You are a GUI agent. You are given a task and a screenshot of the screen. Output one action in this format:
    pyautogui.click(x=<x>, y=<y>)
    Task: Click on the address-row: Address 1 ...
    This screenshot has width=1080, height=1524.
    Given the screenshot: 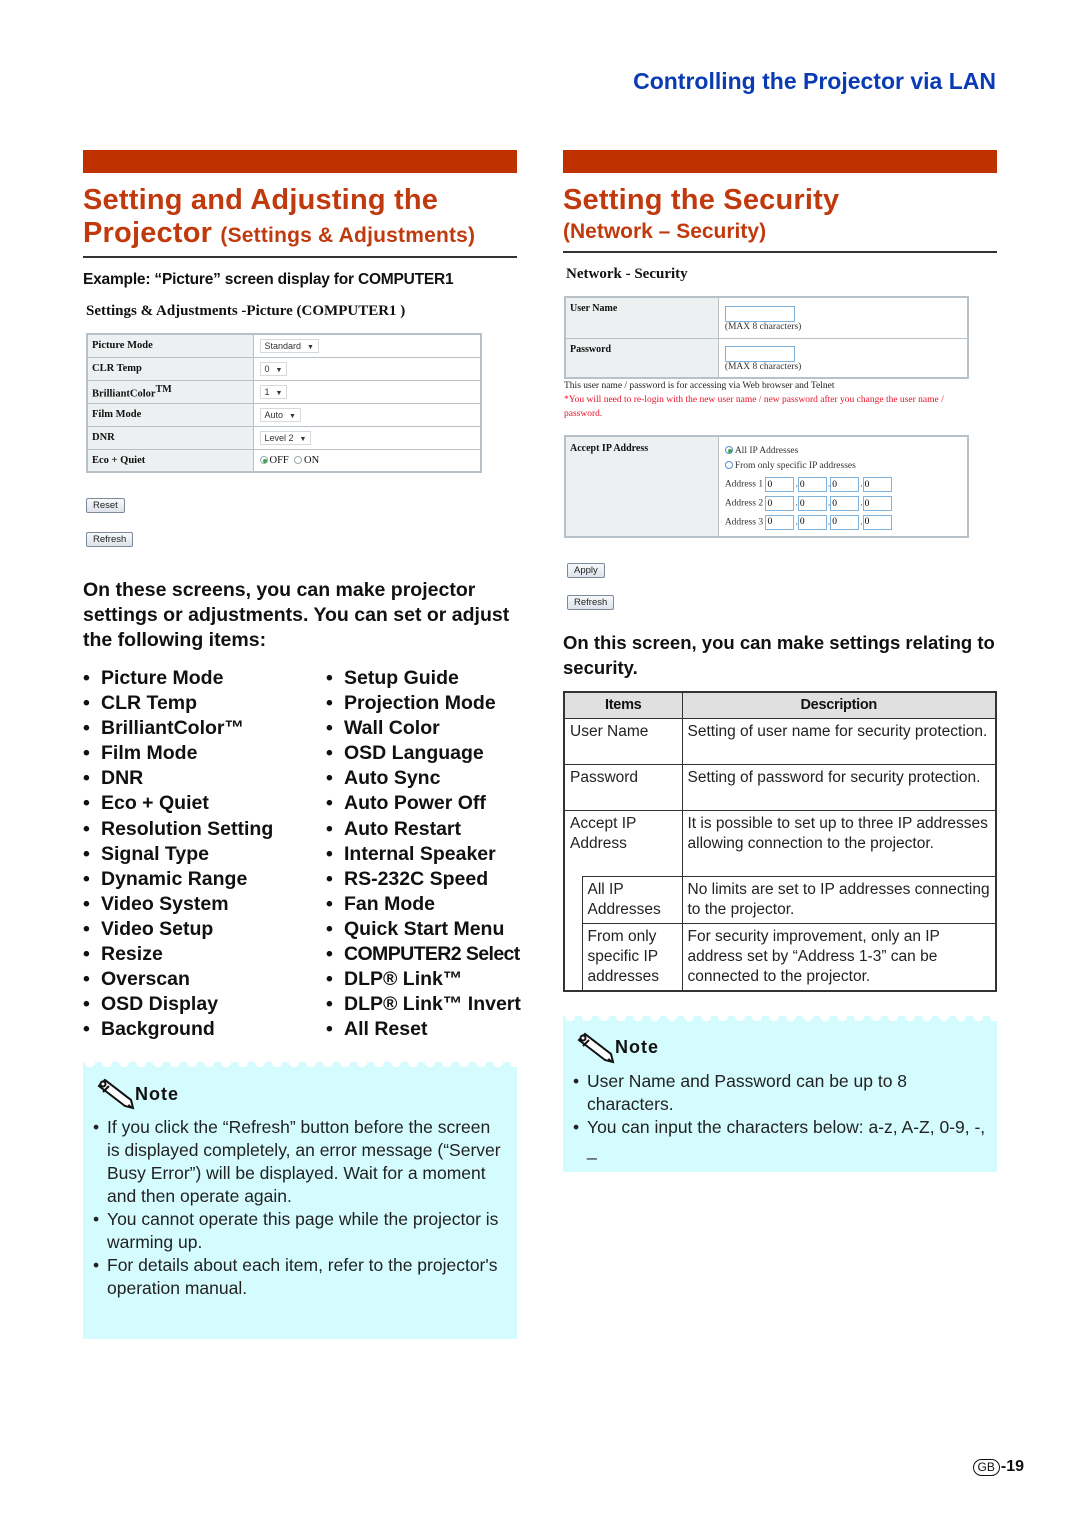 What is the action you would take?
    pyautogui.click(x=846, y=485)
    